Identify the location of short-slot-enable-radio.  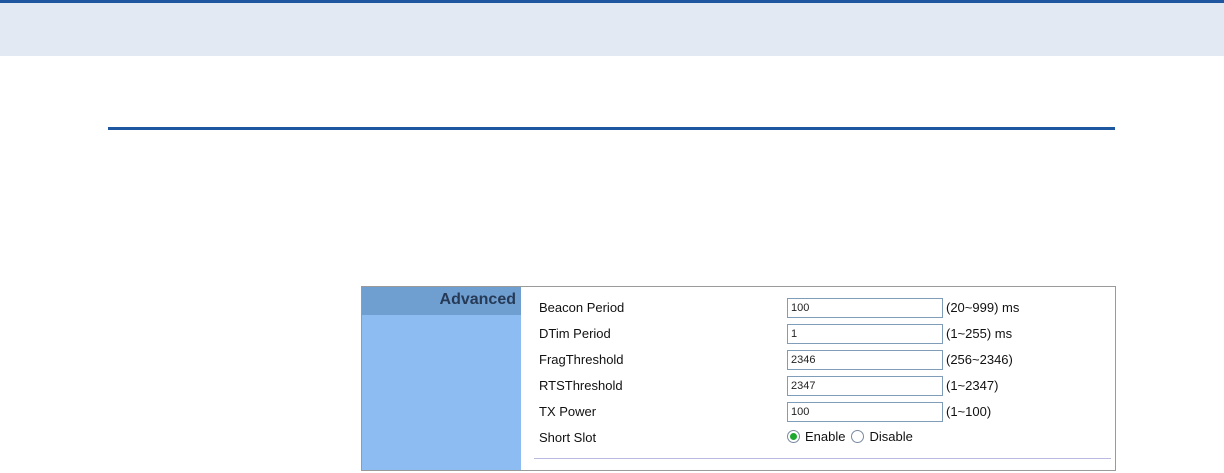
(793, 436).